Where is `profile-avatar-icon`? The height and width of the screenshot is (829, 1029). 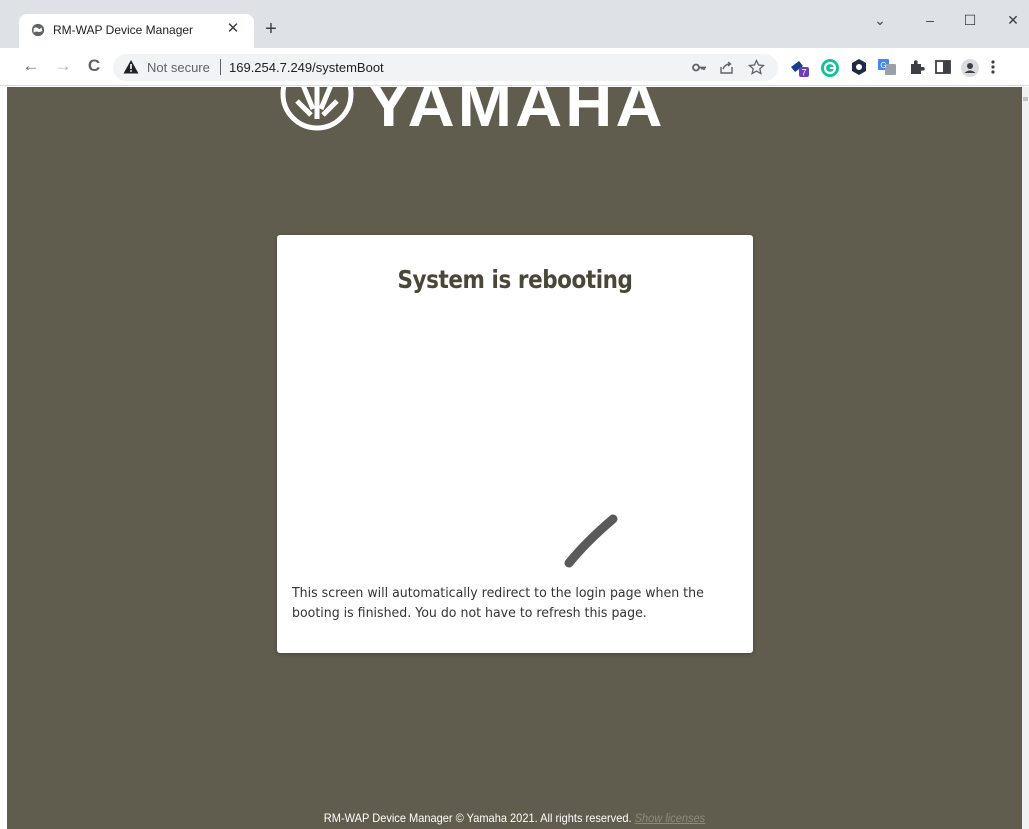 profile-avatar-icon is located at coordinates (969, 67).